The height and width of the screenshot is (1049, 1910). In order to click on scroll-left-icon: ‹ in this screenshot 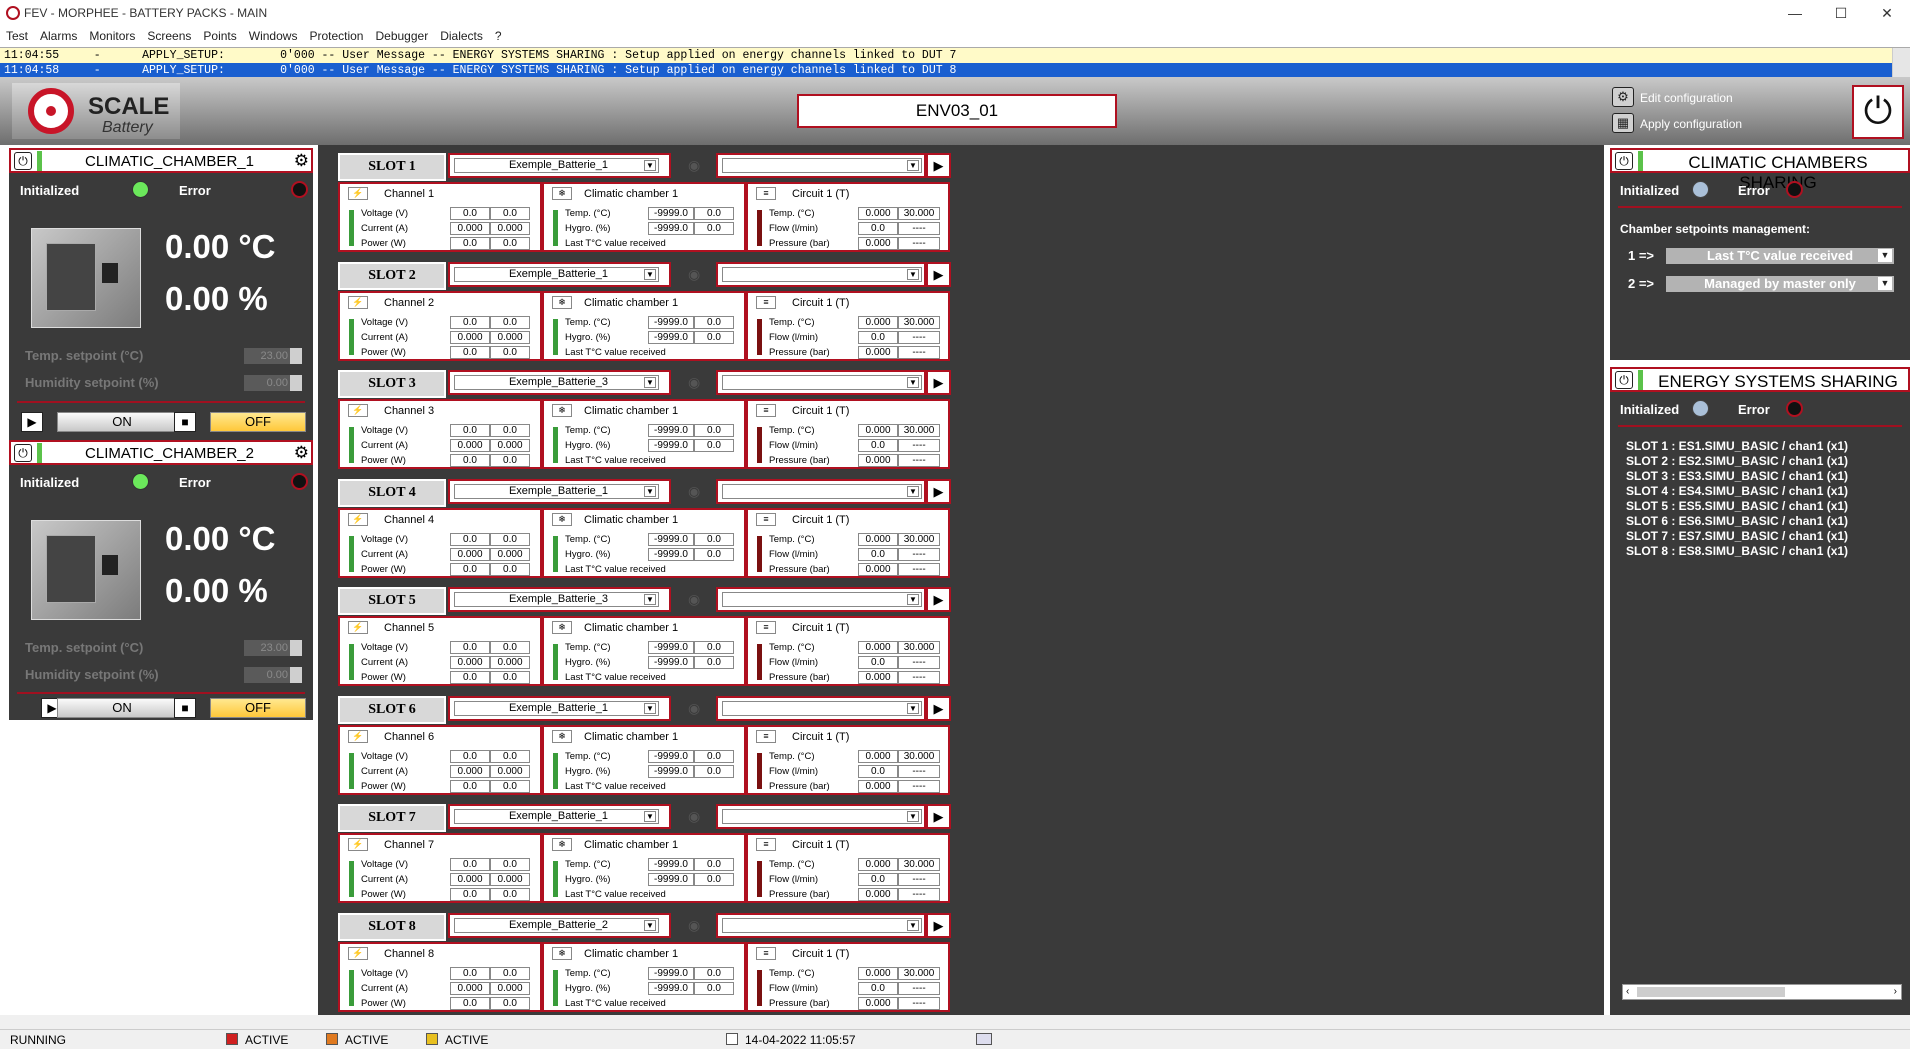, I will do `click(1627, 991)`.